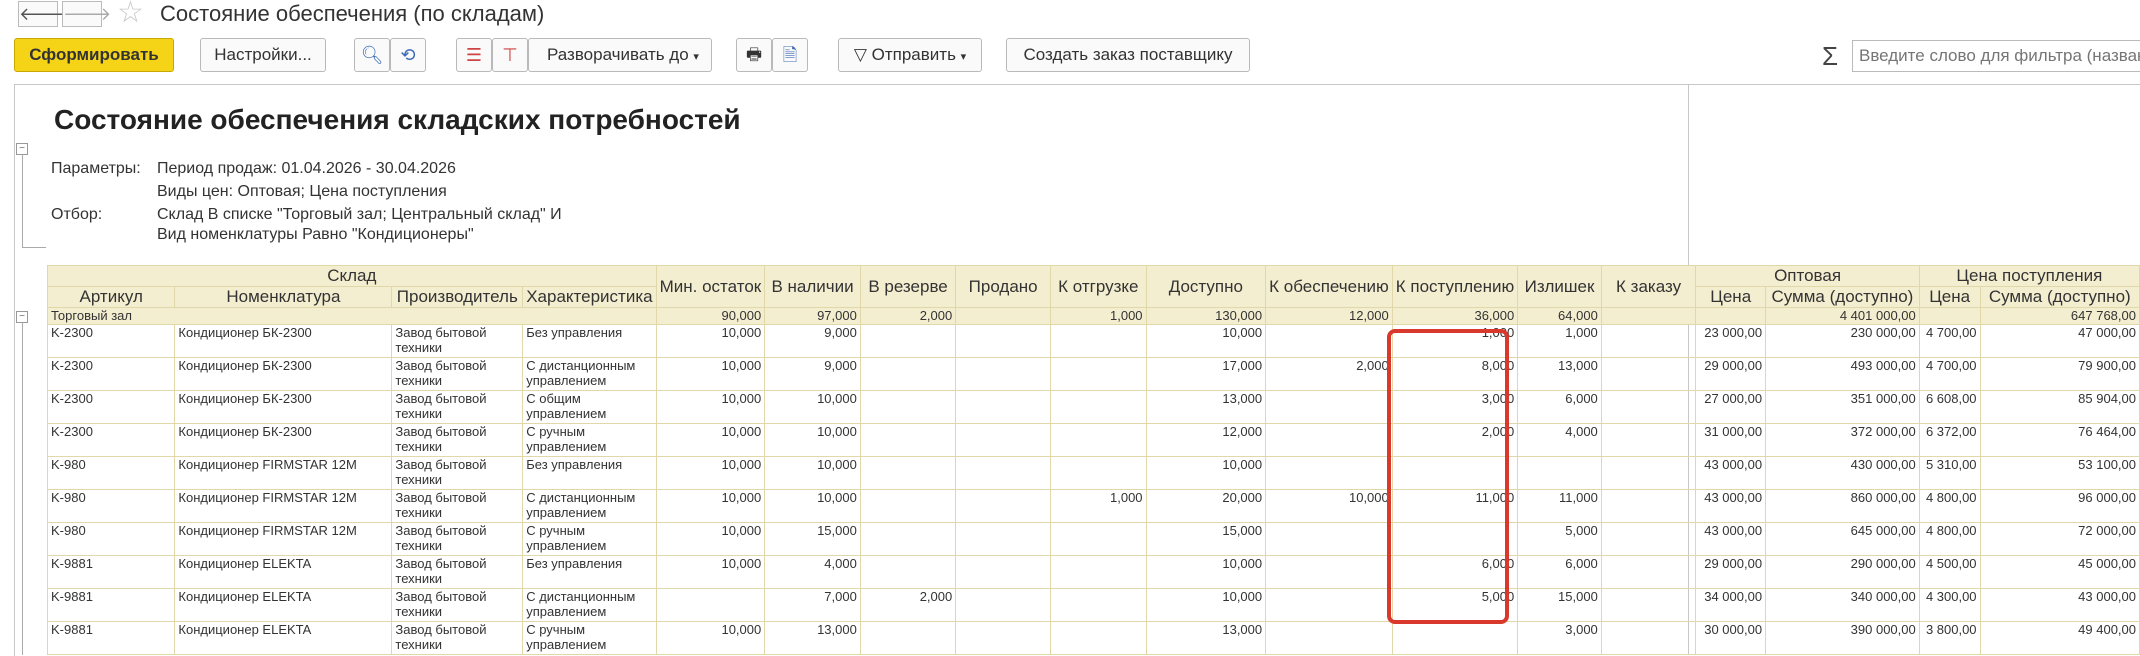 This screenshot has height=656, width=2140. Describe the element at coordinates (1455, 572) in the screenshot. I see `cell-to-receive: 6,000` at that location.